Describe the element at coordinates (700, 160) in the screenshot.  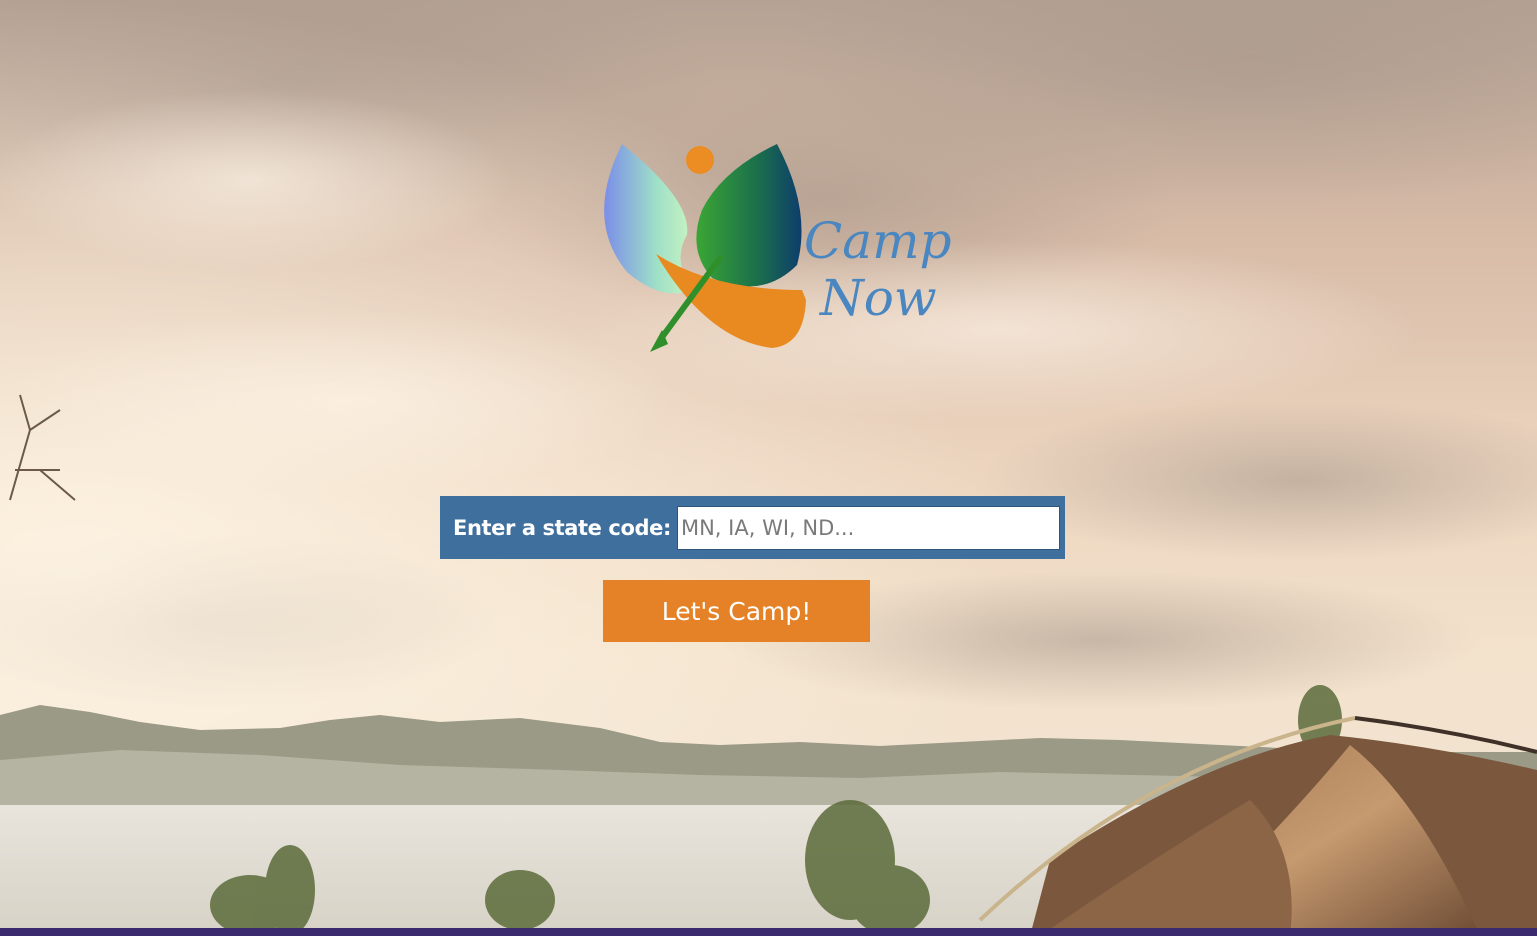
I see `sun-icon` at that location.